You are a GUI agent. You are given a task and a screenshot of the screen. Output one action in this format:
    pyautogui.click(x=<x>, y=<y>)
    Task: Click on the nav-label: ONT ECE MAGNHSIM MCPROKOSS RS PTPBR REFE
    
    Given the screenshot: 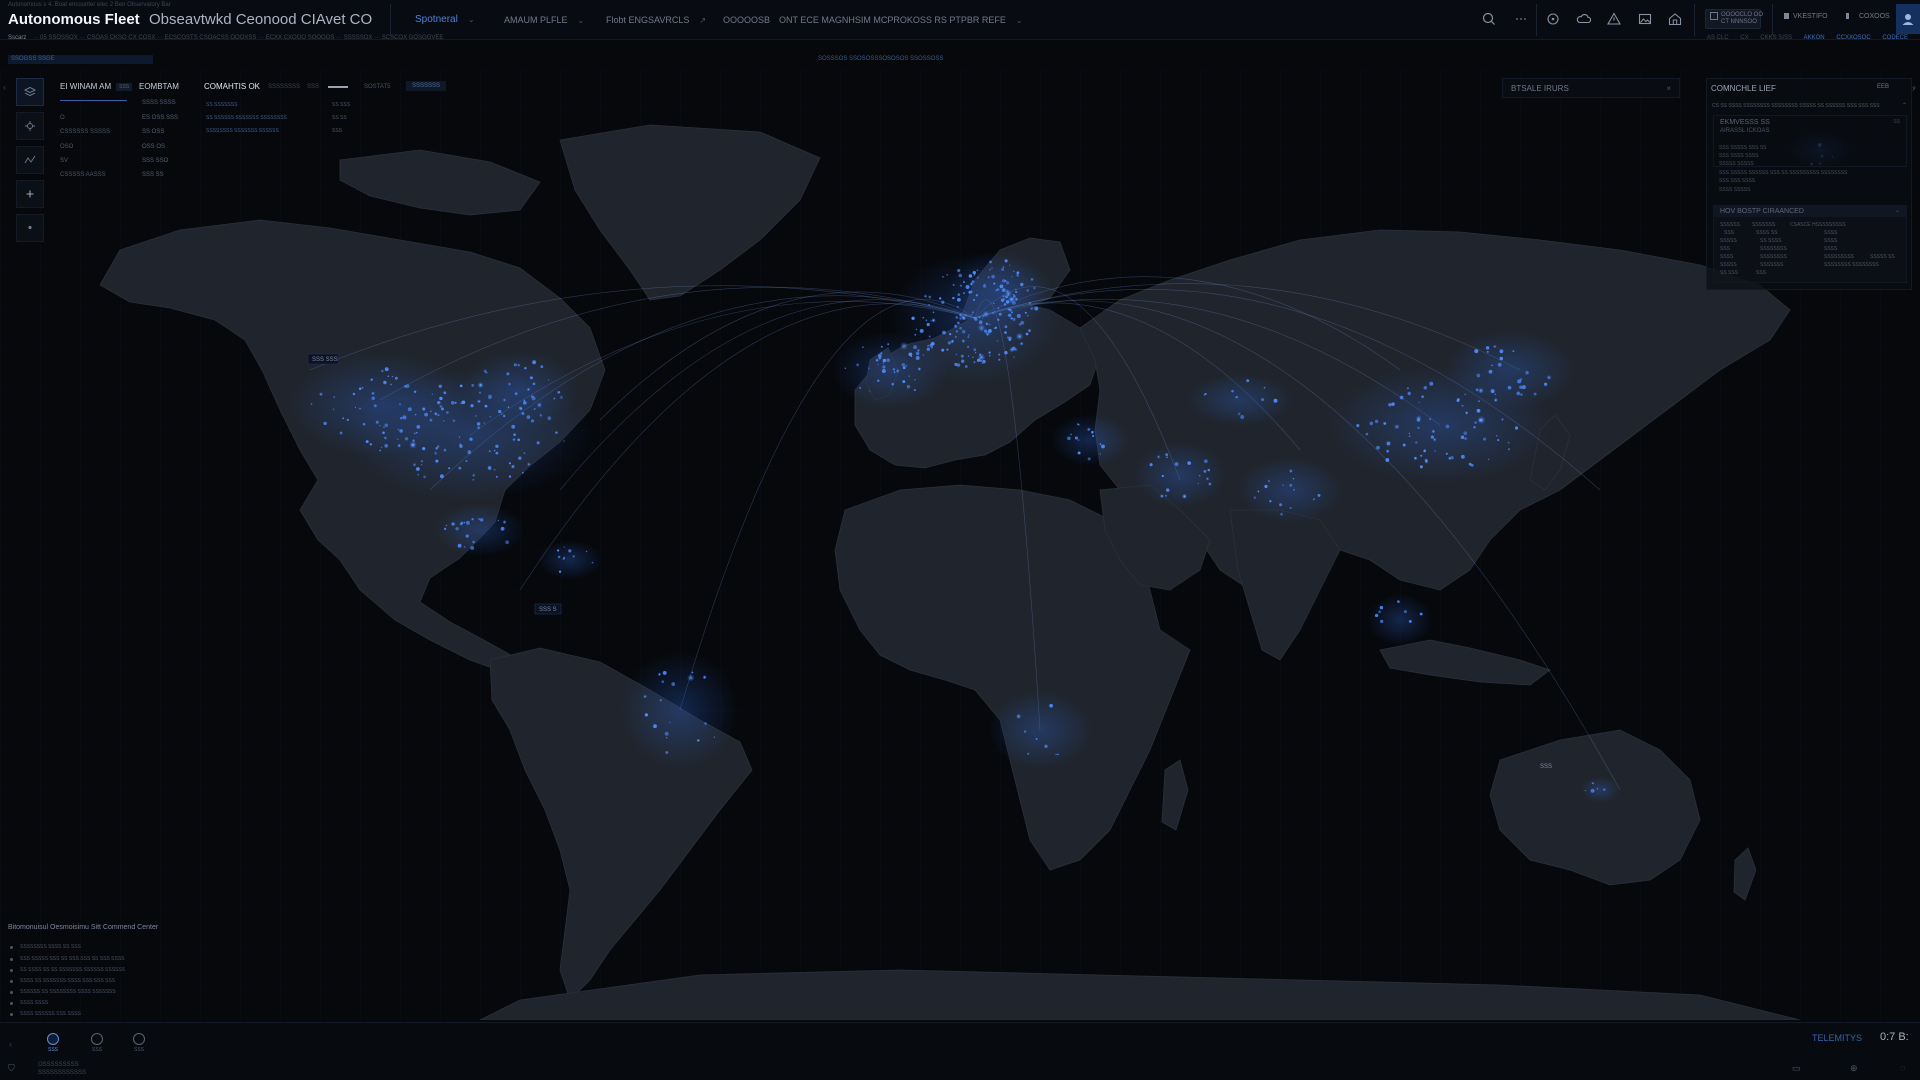 What is the action you would take?
    pyautogui.click(x=892, y=20)
    